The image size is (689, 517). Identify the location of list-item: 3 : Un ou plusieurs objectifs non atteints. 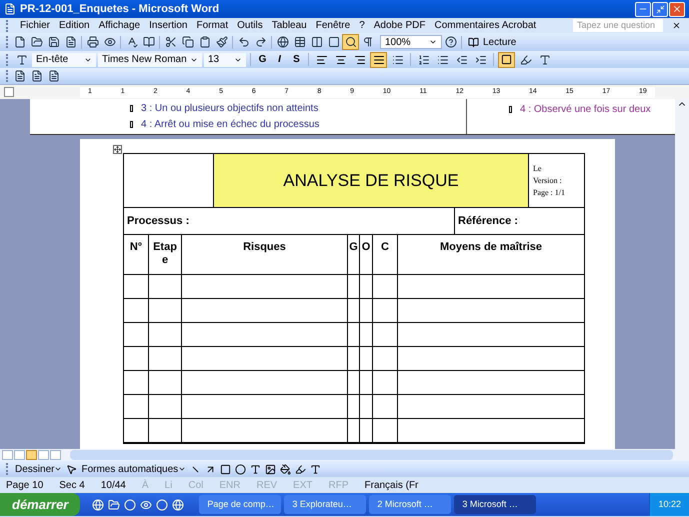
(229, 109).